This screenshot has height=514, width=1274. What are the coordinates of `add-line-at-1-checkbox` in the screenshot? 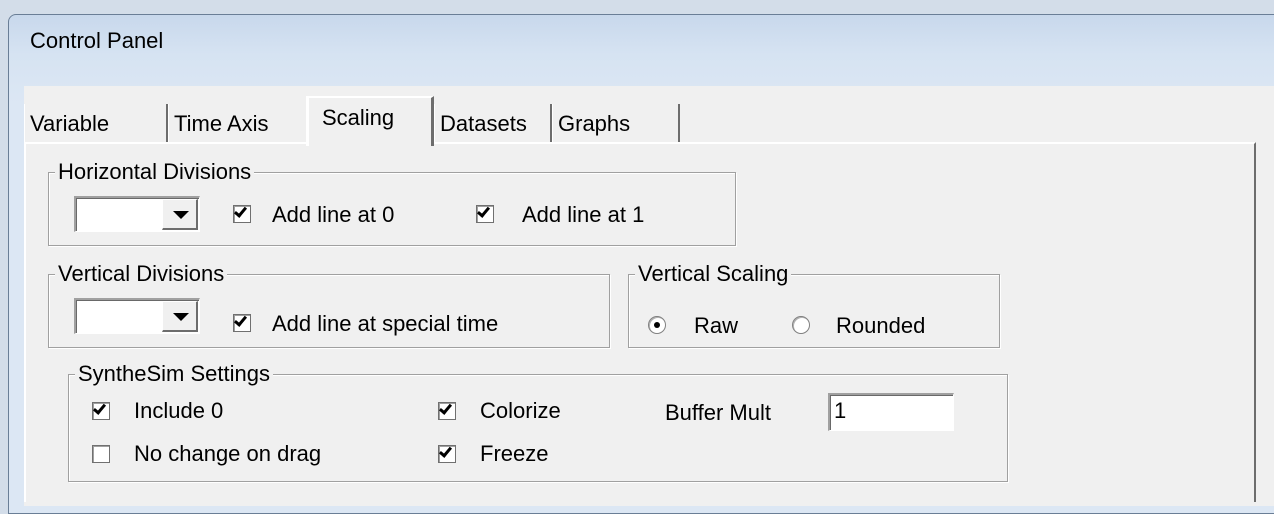 It's located at (485, 213).